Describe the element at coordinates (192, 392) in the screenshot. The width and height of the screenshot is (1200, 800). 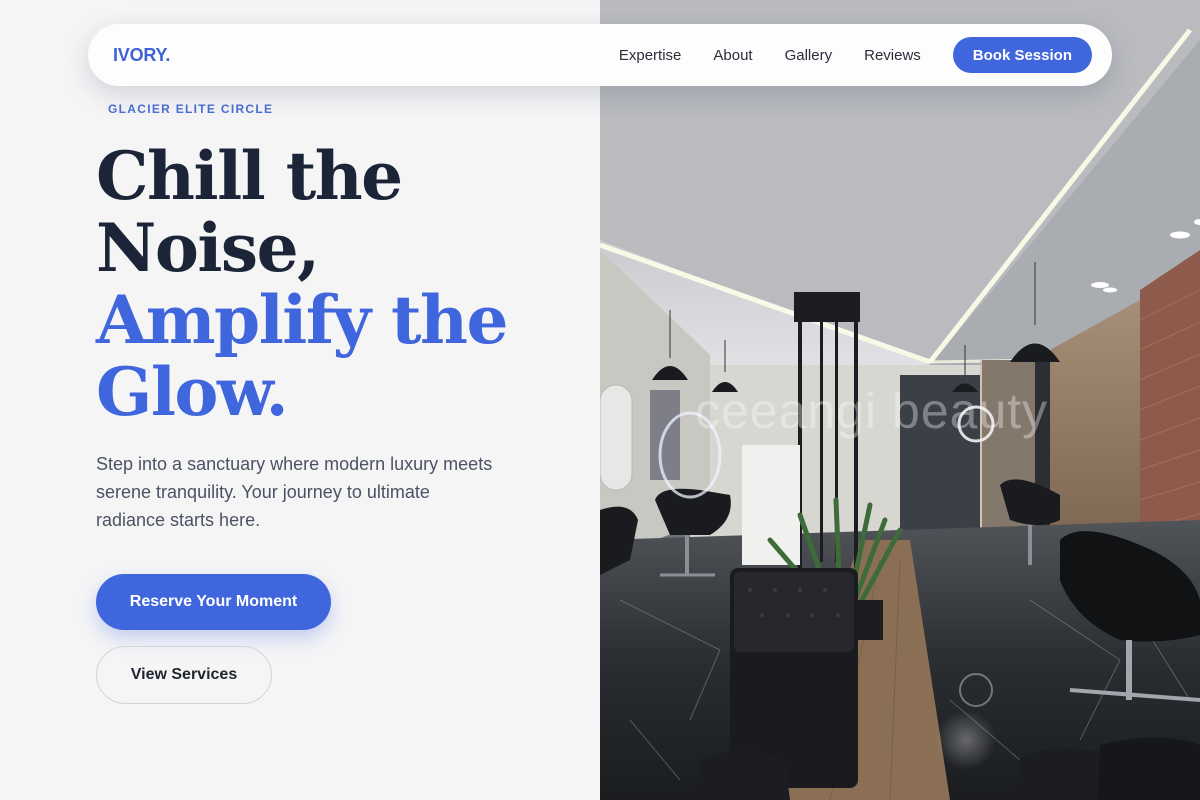
I see `headline-line-4: Glow.` at that location.